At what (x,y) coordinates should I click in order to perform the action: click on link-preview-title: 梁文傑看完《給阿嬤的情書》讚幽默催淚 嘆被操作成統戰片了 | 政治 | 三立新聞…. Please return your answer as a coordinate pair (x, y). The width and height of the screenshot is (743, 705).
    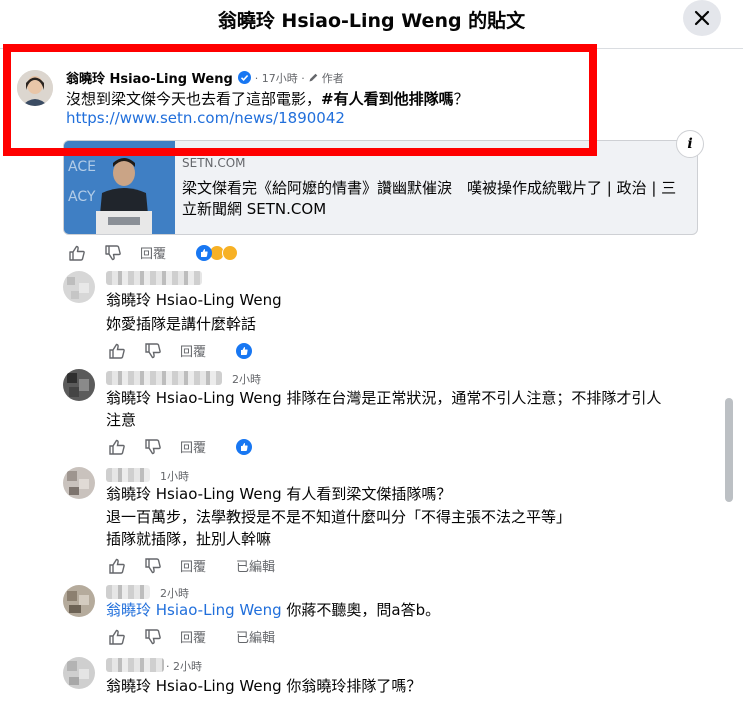
    Looking at the image, I should click on (429, 198).